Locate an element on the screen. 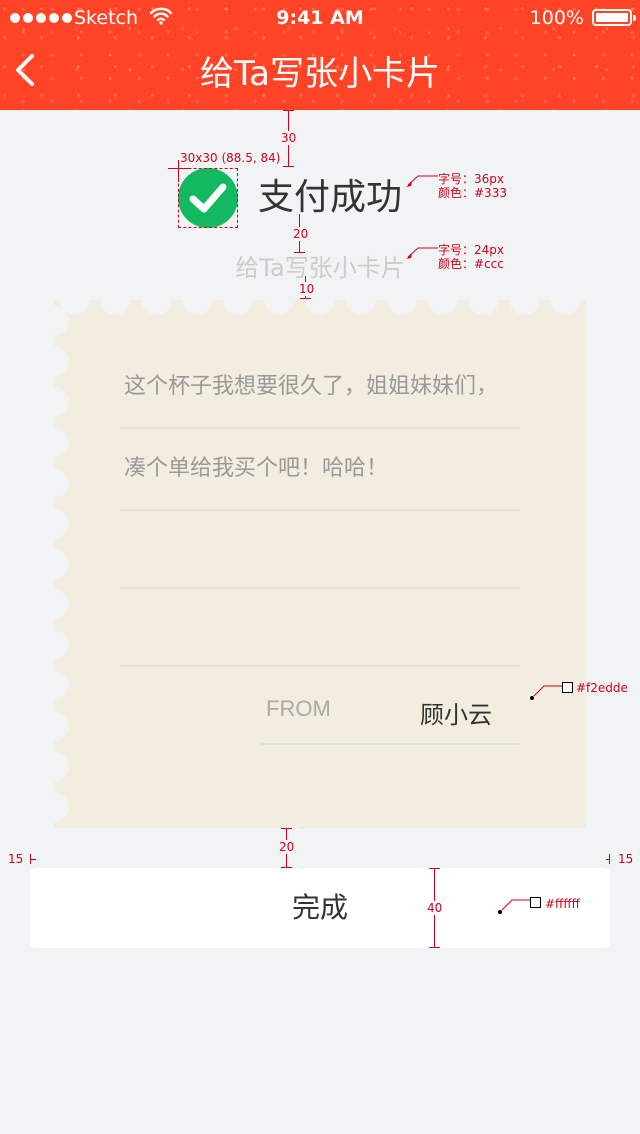 The width and height of the screenshot is (640, 1134). status-bar: Sketch 9:41 AM 100% is located at coordinates (320, 18).